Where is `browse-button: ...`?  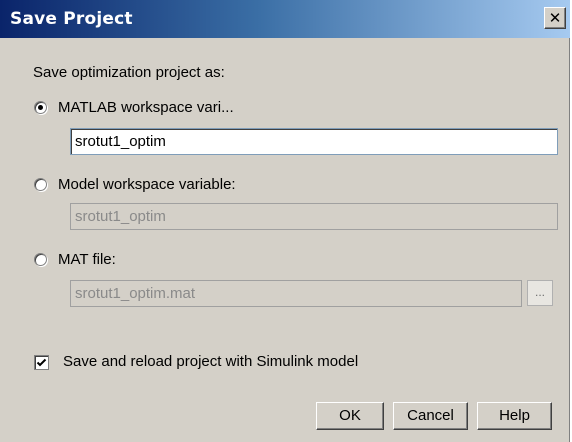
browse-button: ... is located at coordinates (540, 293).